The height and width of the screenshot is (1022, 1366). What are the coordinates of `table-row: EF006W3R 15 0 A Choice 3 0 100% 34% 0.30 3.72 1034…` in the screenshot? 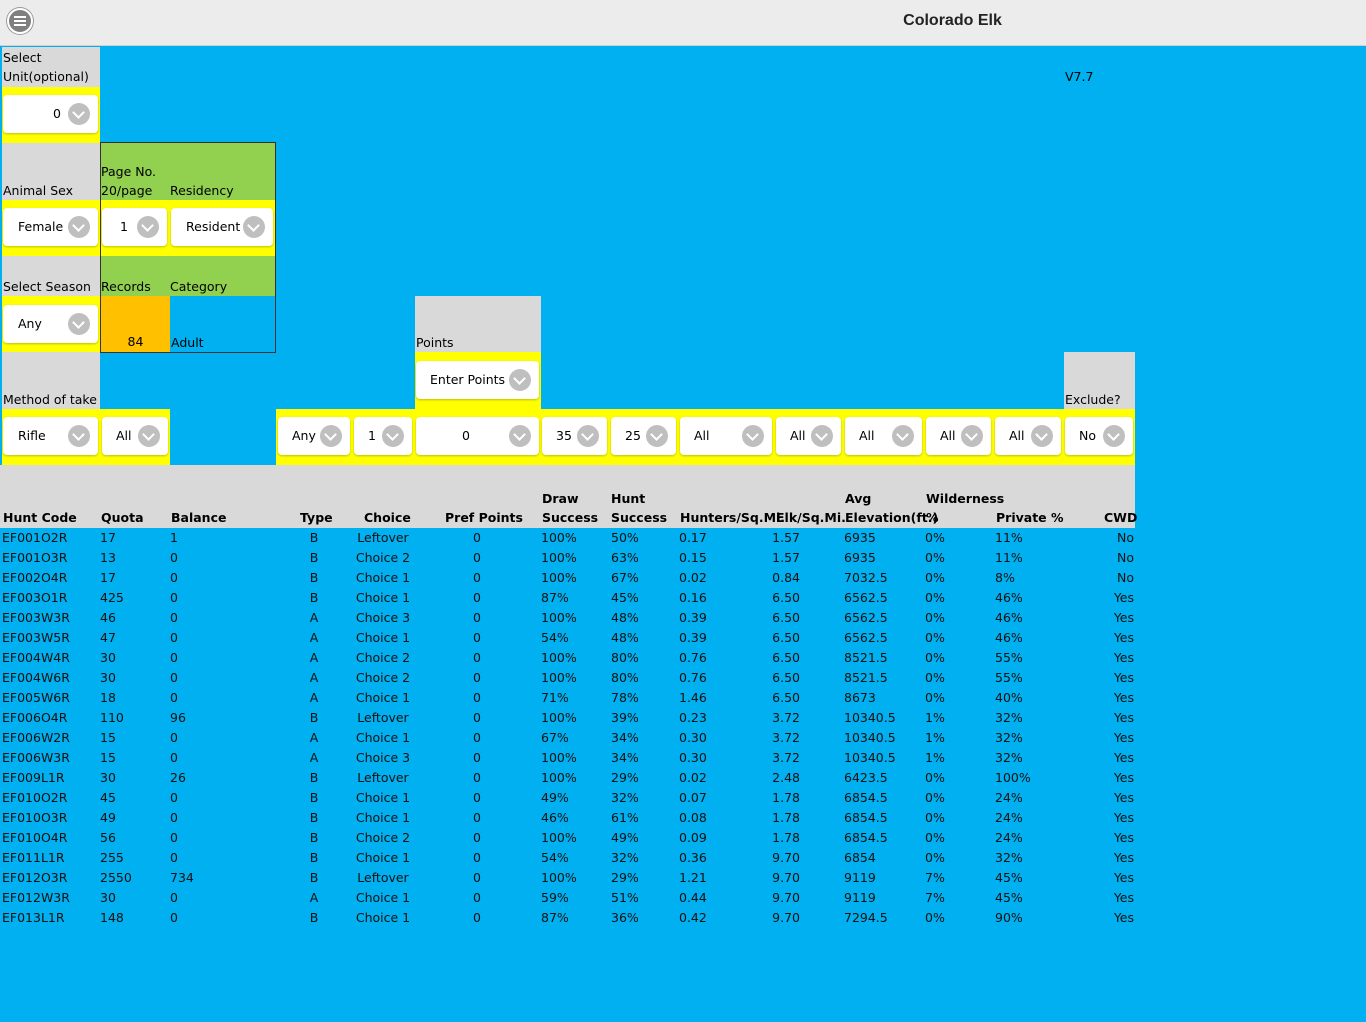 It's located at (570, 758).